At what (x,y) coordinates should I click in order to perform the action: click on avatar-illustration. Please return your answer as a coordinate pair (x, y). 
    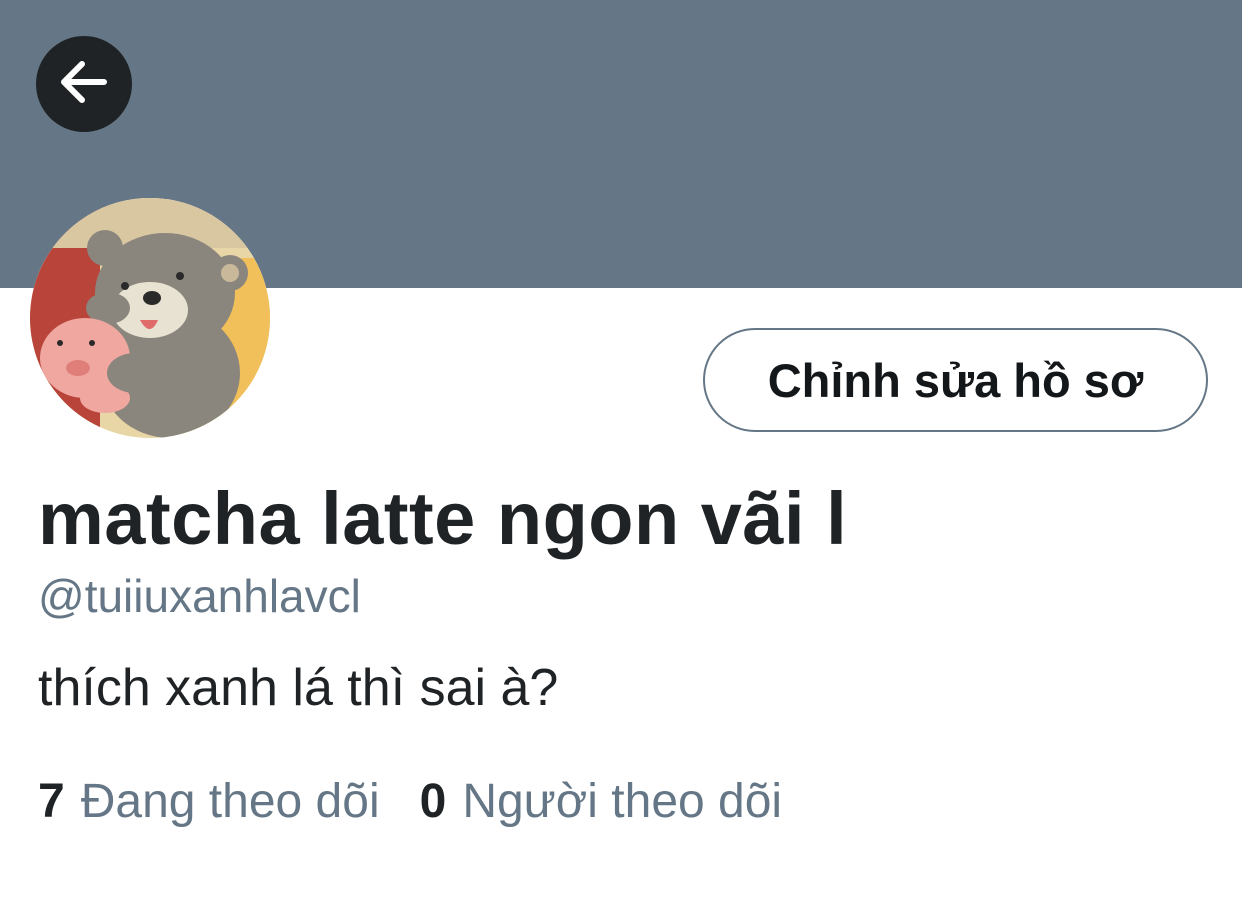
    Looking at the image, I should click on (150, 318).